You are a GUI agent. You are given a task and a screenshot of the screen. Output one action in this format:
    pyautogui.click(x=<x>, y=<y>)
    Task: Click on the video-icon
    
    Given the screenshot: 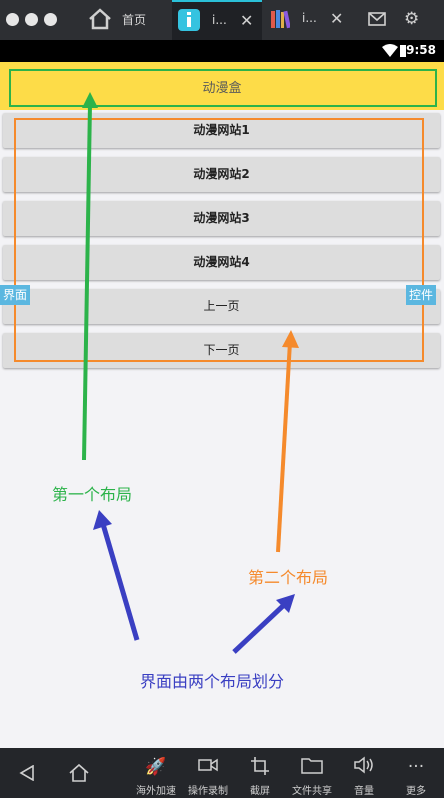 What is the action you would take?
    pyautogui.click(x=208, y=767)
    